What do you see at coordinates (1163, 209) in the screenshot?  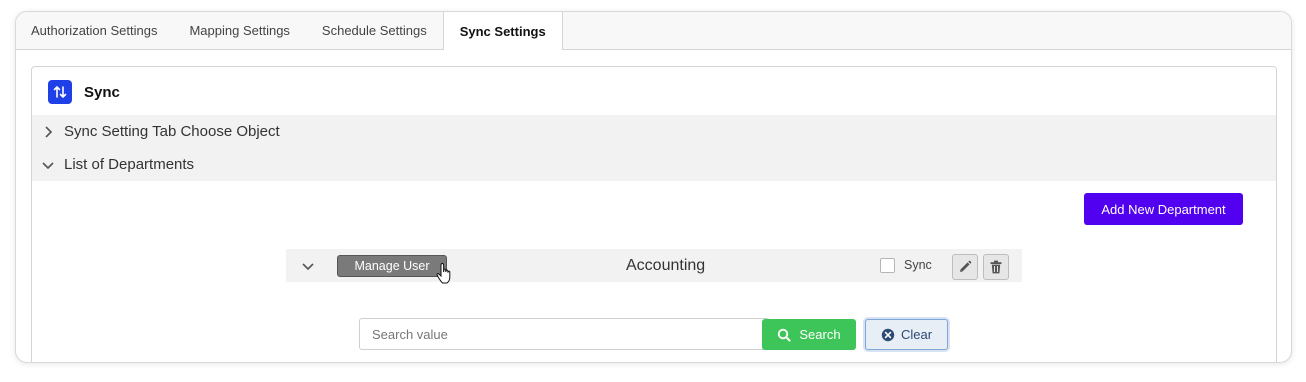 I see `add-new-department-button: Add New Department` at bounding box center [1163, 209].